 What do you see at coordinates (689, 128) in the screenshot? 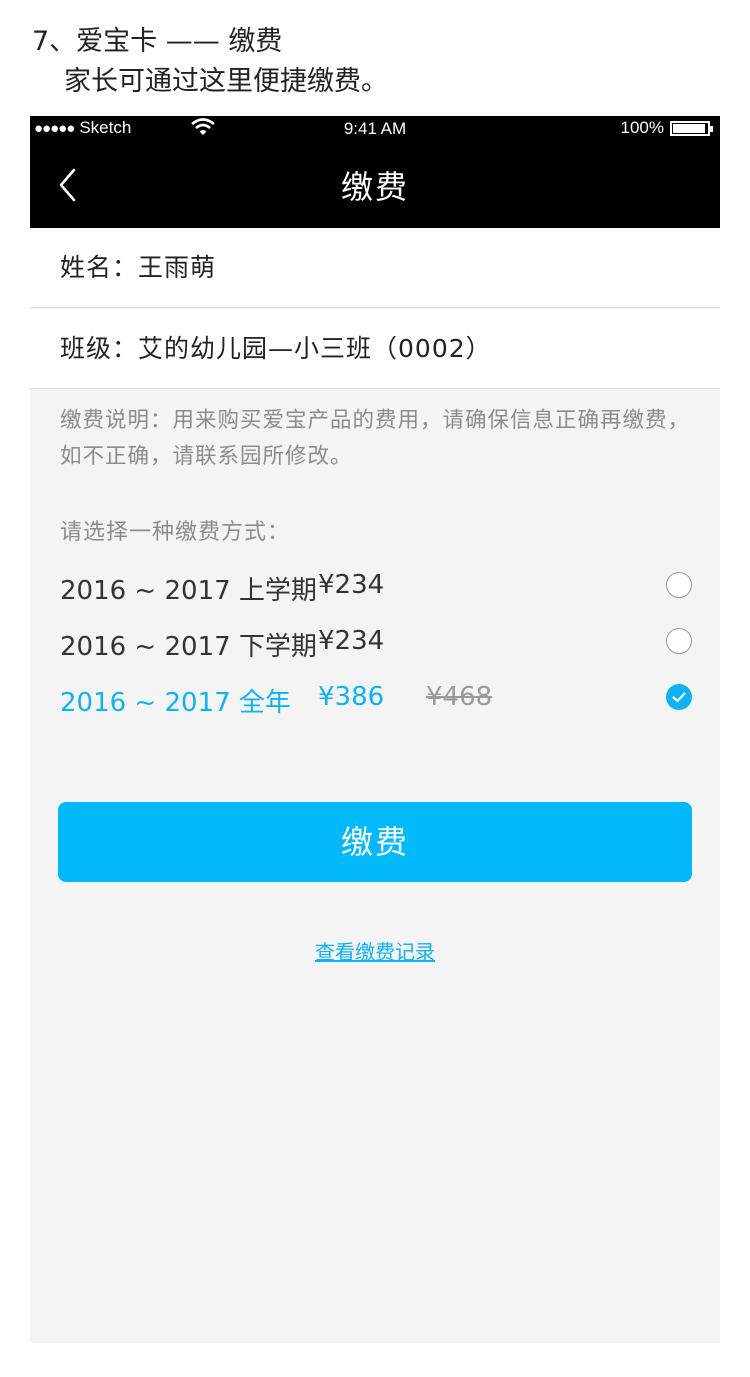
I see `battery-fill` at bounding box center [689, 128].